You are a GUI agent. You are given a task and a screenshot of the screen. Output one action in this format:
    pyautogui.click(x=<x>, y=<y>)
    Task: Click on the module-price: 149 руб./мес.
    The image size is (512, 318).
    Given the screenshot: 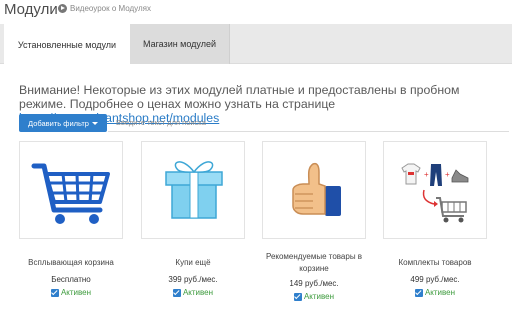 What is the action you would take?
    pyautogui.click(x=314, y=283)
    